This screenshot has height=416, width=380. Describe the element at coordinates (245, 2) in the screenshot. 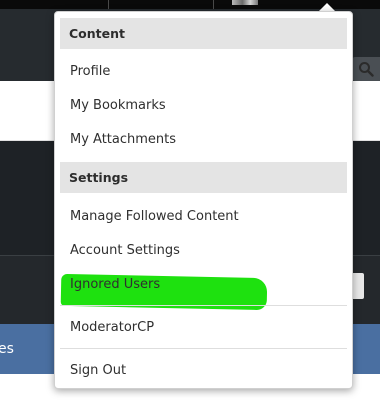

I see `avatar` at that location.